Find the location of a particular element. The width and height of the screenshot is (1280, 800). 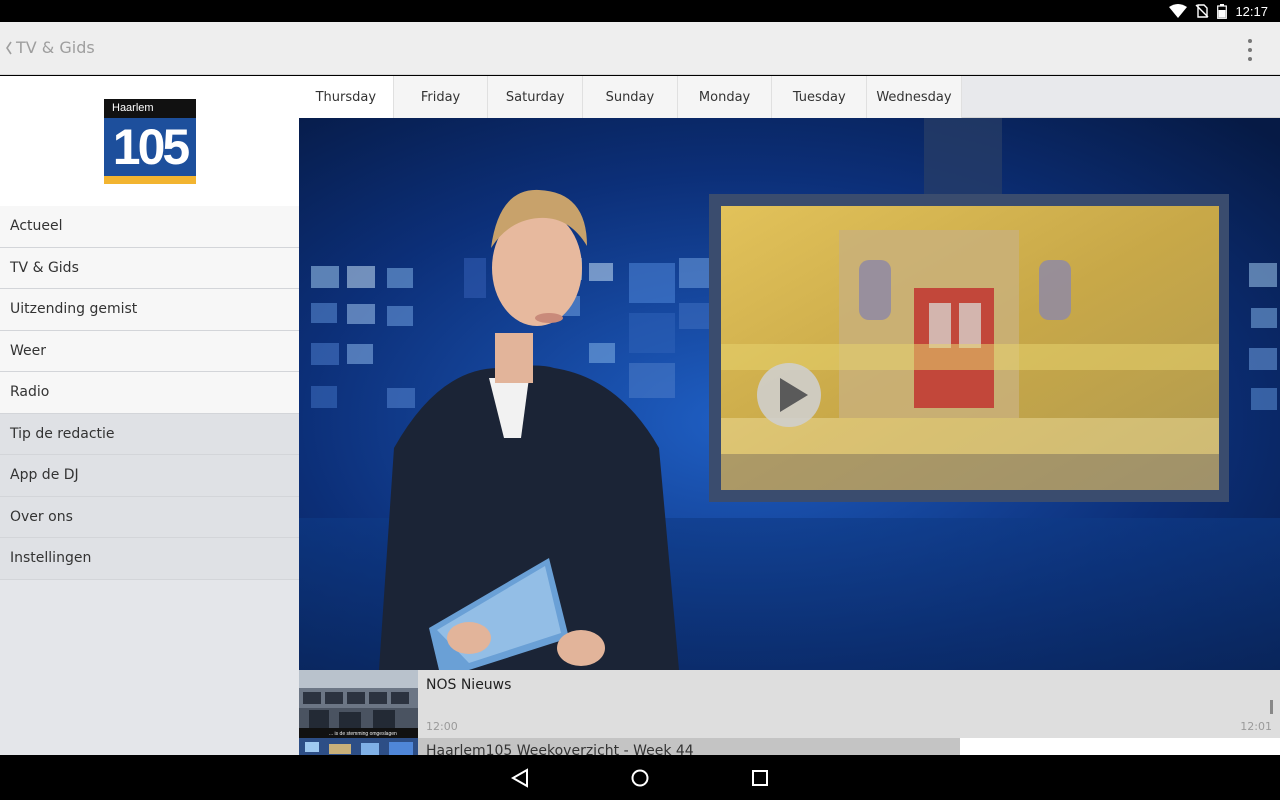

program-title: Haarlem105 Weekoverzicht - Week 44 is located at coordinates (560, 749).